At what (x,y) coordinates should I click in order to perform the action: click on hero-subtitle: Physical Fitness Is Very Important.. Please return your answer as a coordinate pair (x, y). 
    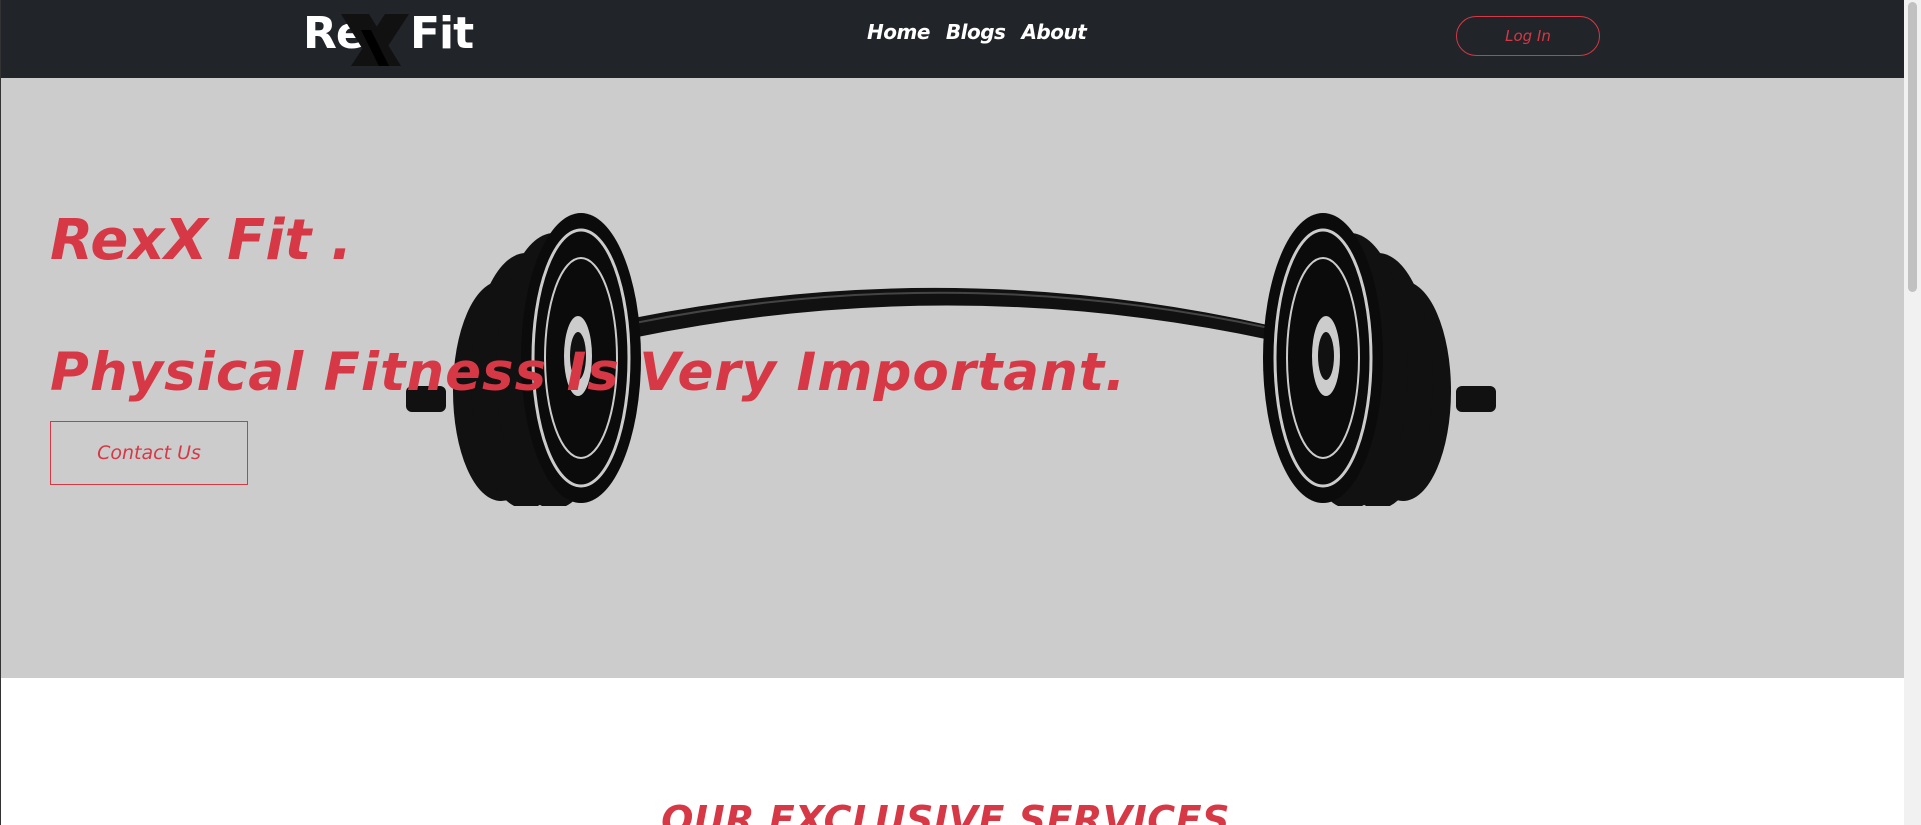
    Looking at the image, I should click on (588, 372).